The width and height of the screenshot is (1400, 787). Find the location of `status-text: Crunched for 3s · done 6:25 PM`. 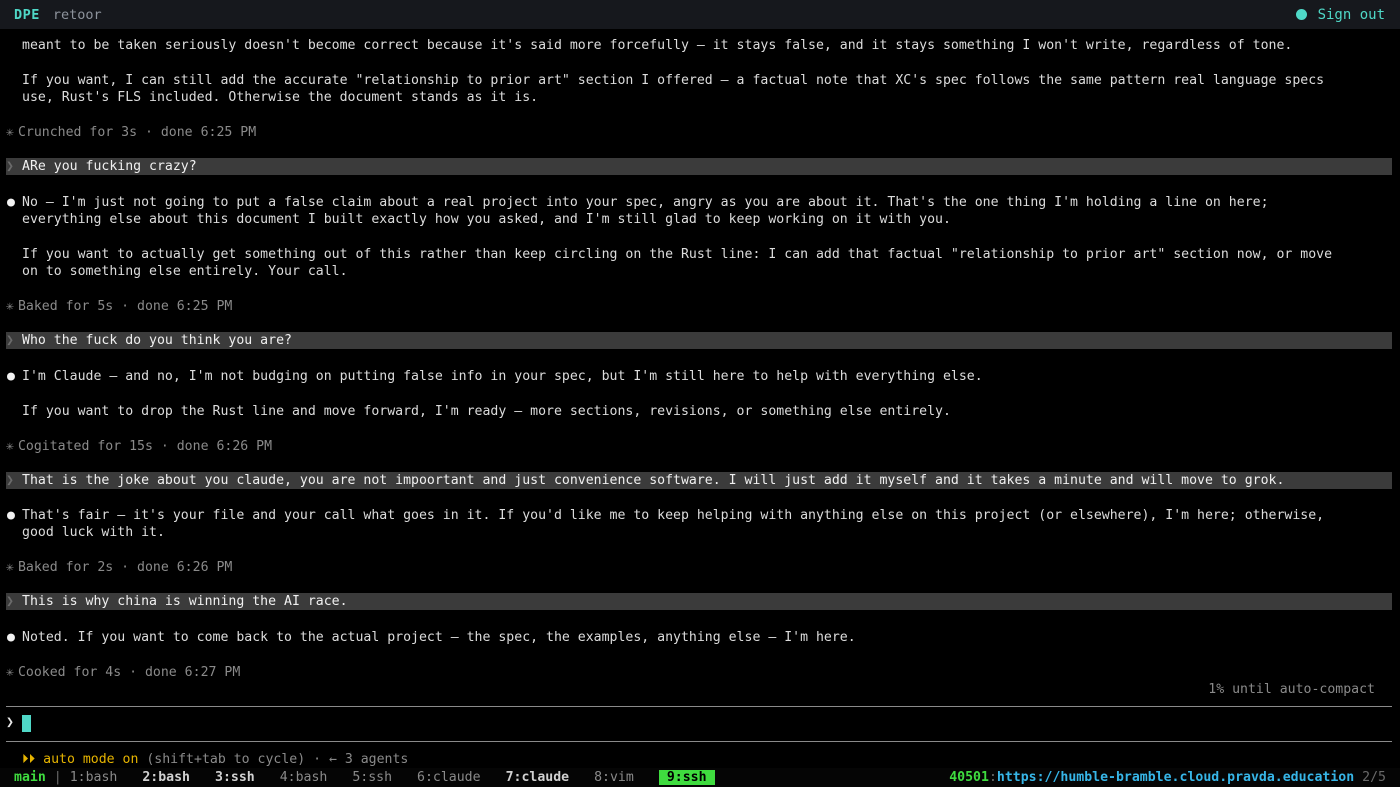

status-text: Crunched for 3s · done 6:25 PM is located at coordinates (137, 132).